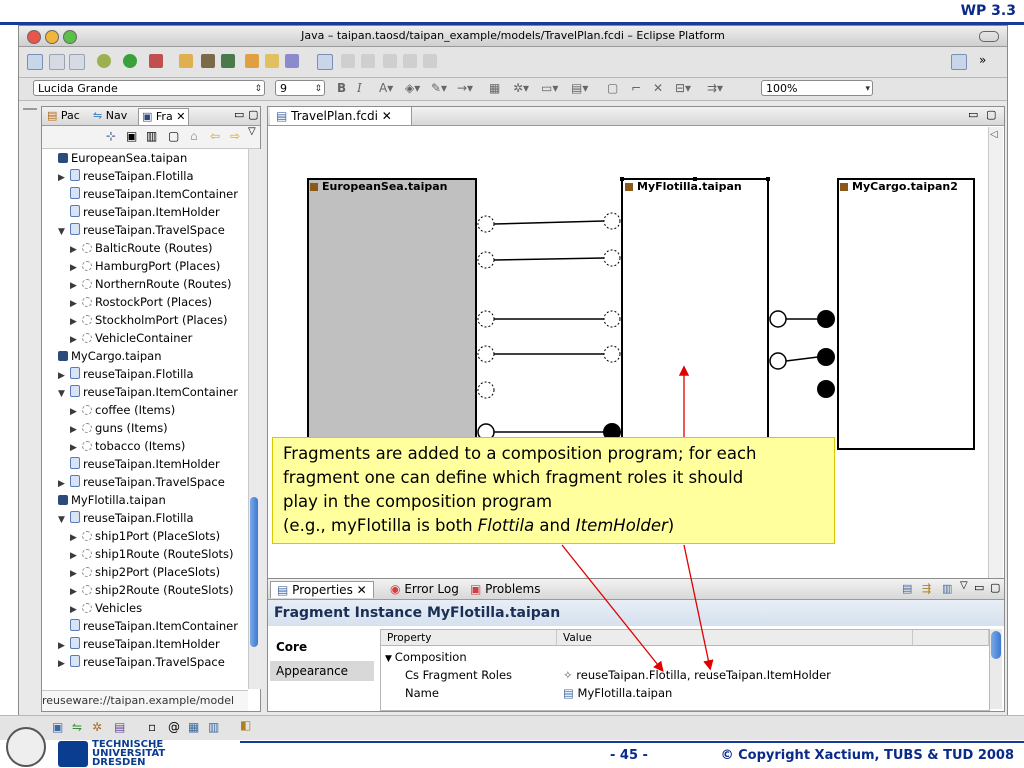 The image size is (1024, 768). Describe the element at coordinates (253, 114) in the screenshot. I see `maximize-icon: ▢` at that location.